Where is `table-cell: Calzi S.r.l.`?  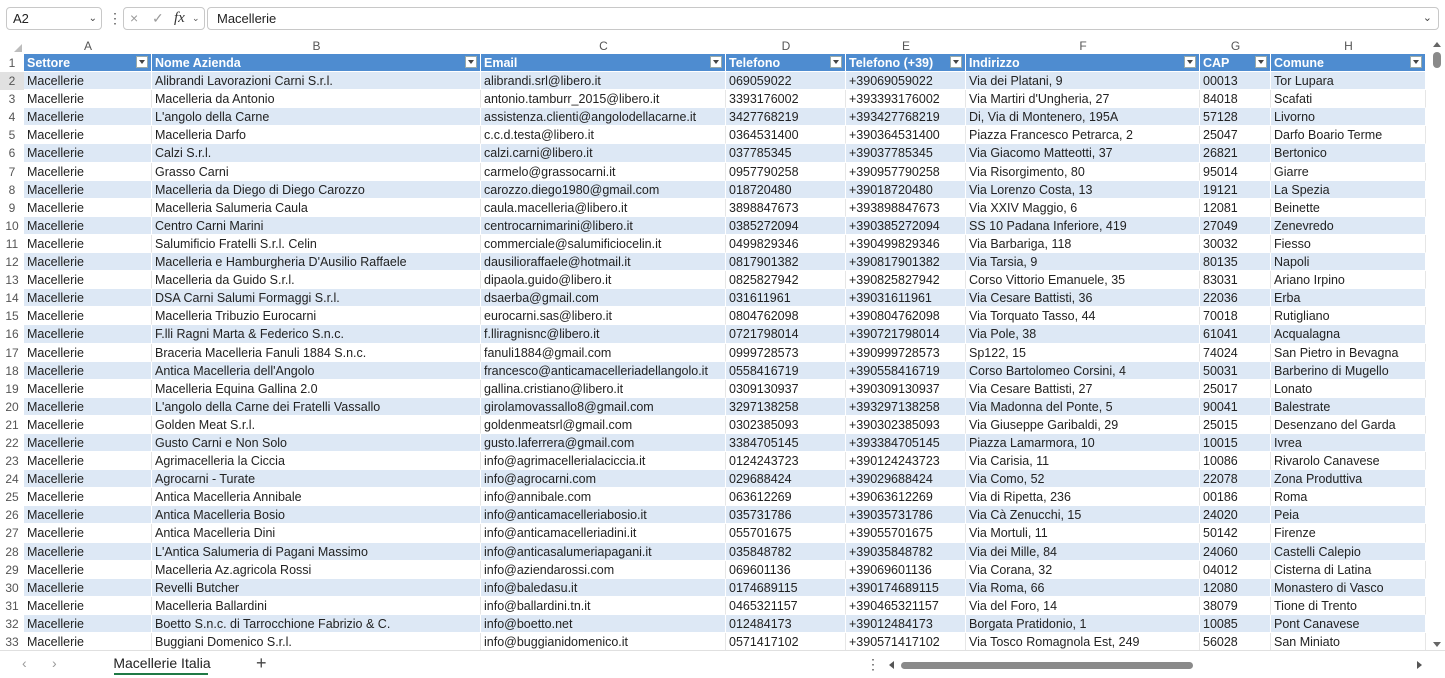
table-cell: Calzi S.r.l. is located at coordinates (316, 153).